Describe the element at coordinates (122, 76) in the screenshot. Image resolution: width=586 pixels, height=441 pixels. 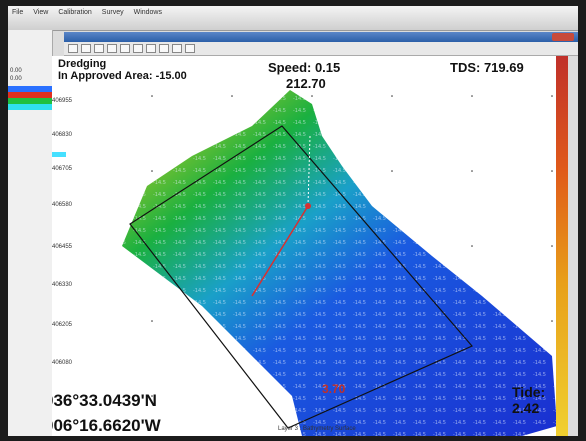
I see `approved-area-readout: In Approved Area: -15.00` at that location.